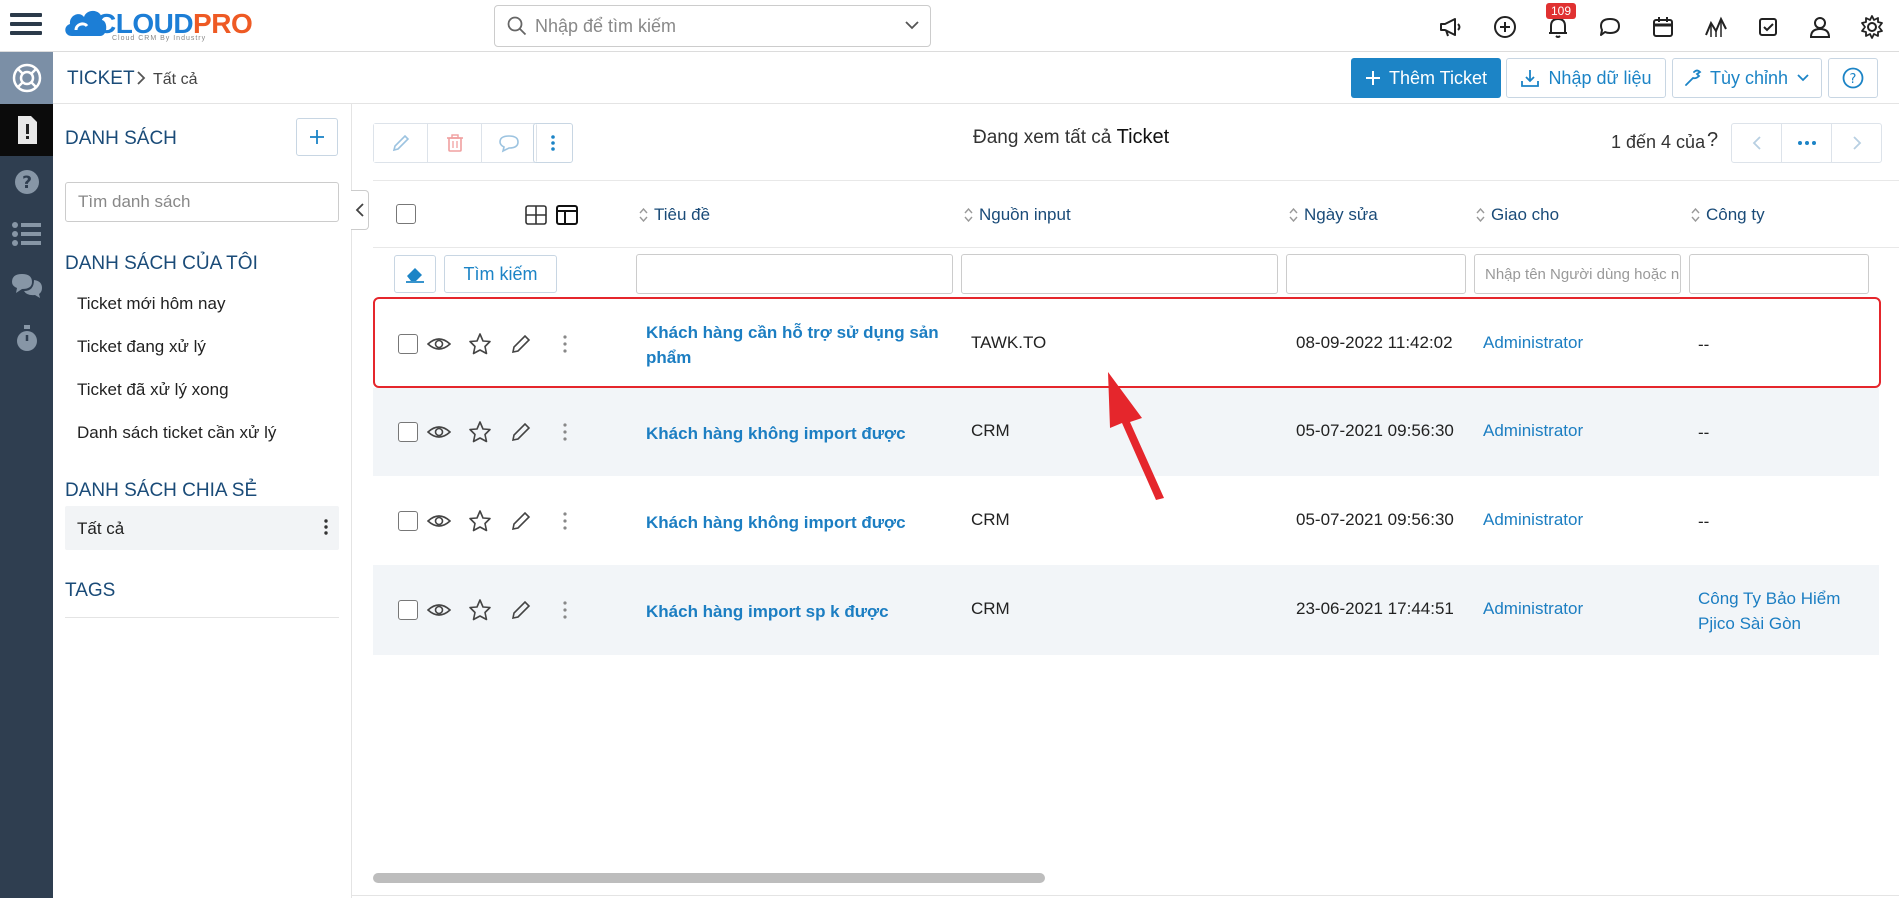  I want to click on grid-layout-icon, so click(536, 215).